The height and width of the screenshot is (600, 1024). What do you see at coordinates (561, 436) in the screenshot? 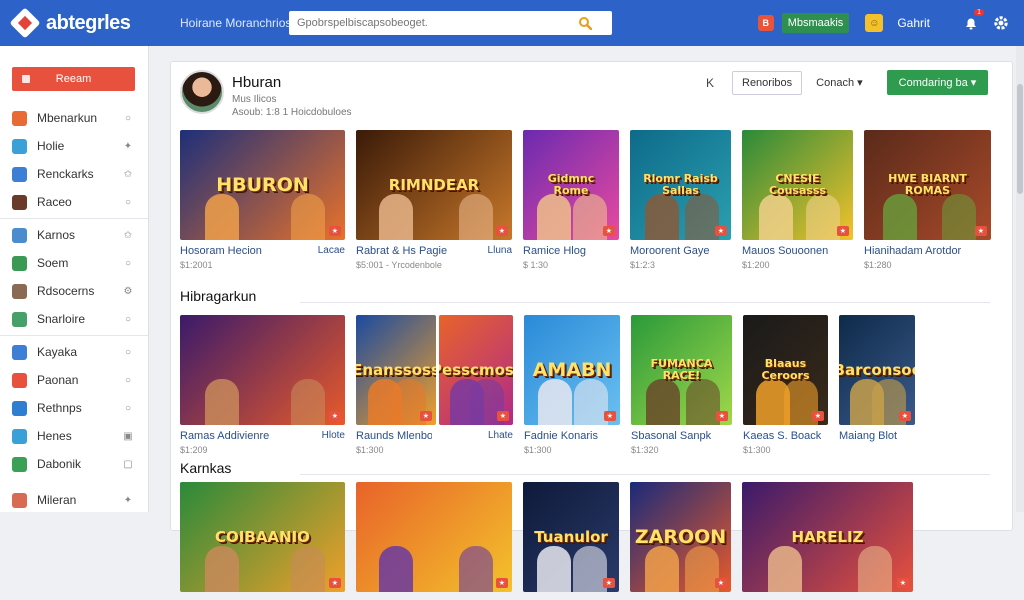
I see `game-title: Fadnie Konaris` at bounding box center [561, 436].